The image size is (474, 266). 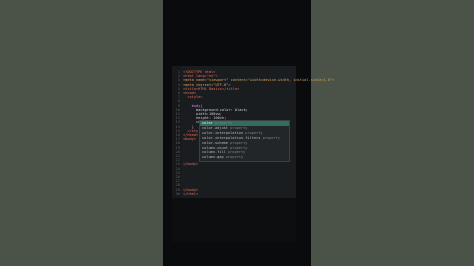 I want to click on autocomplete-item: column-gap property, so click(x=244, y=157).